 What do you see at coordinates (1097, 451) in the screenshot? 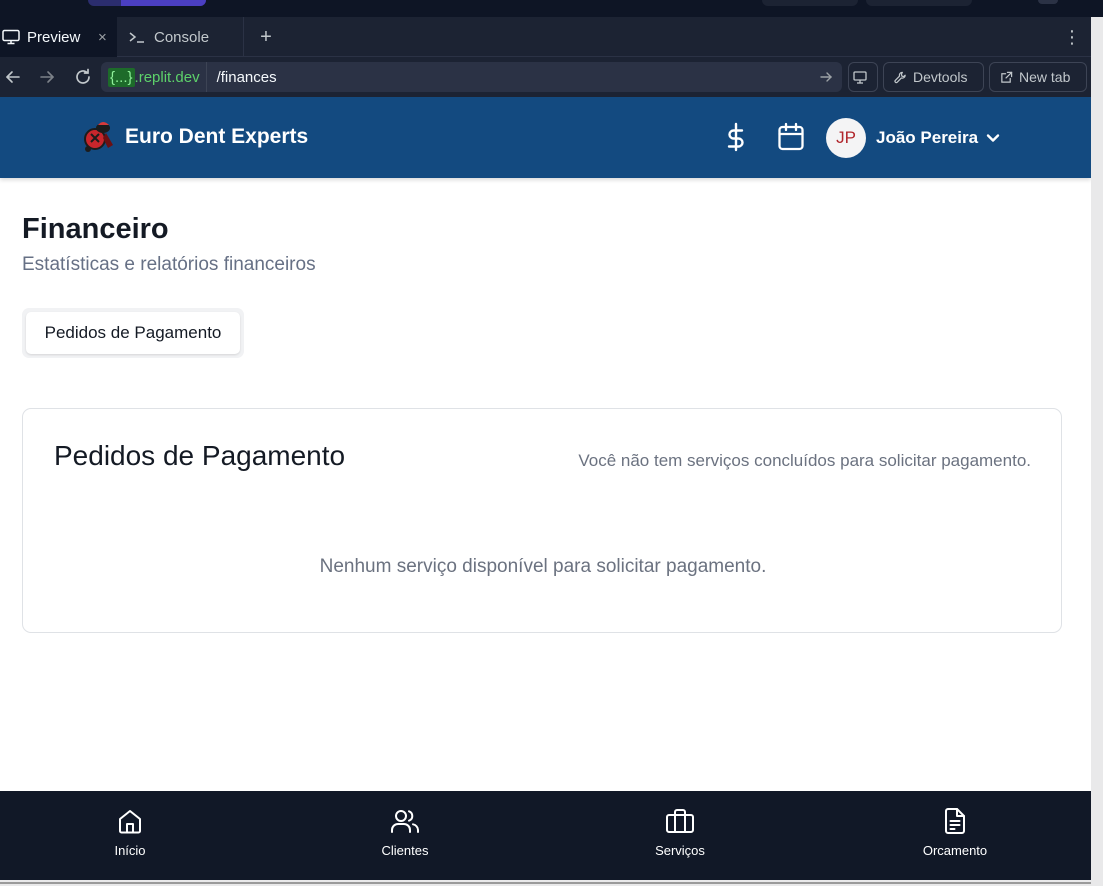
I see `pane-resize-edge` at bounding box center [1097, 451].